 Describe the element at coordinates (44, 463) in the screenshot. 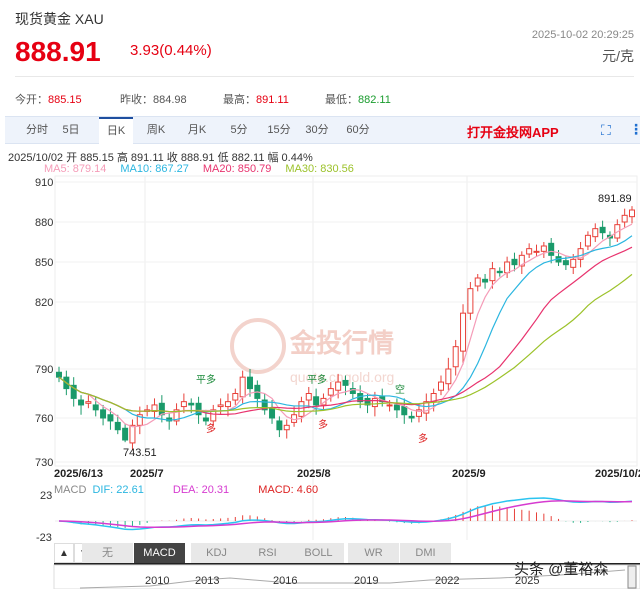

I see `y-tick-label: 730` at that location.